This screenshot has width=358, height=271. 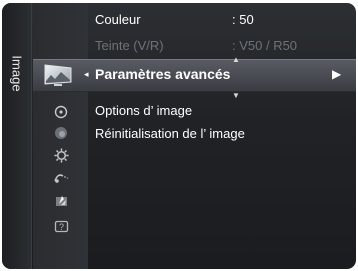 What do you see at coordinates (162, 74) in the screenshot?
I see `menu-item-parametres-avances: Paramètres avancés` at bounding box center [162, 74].